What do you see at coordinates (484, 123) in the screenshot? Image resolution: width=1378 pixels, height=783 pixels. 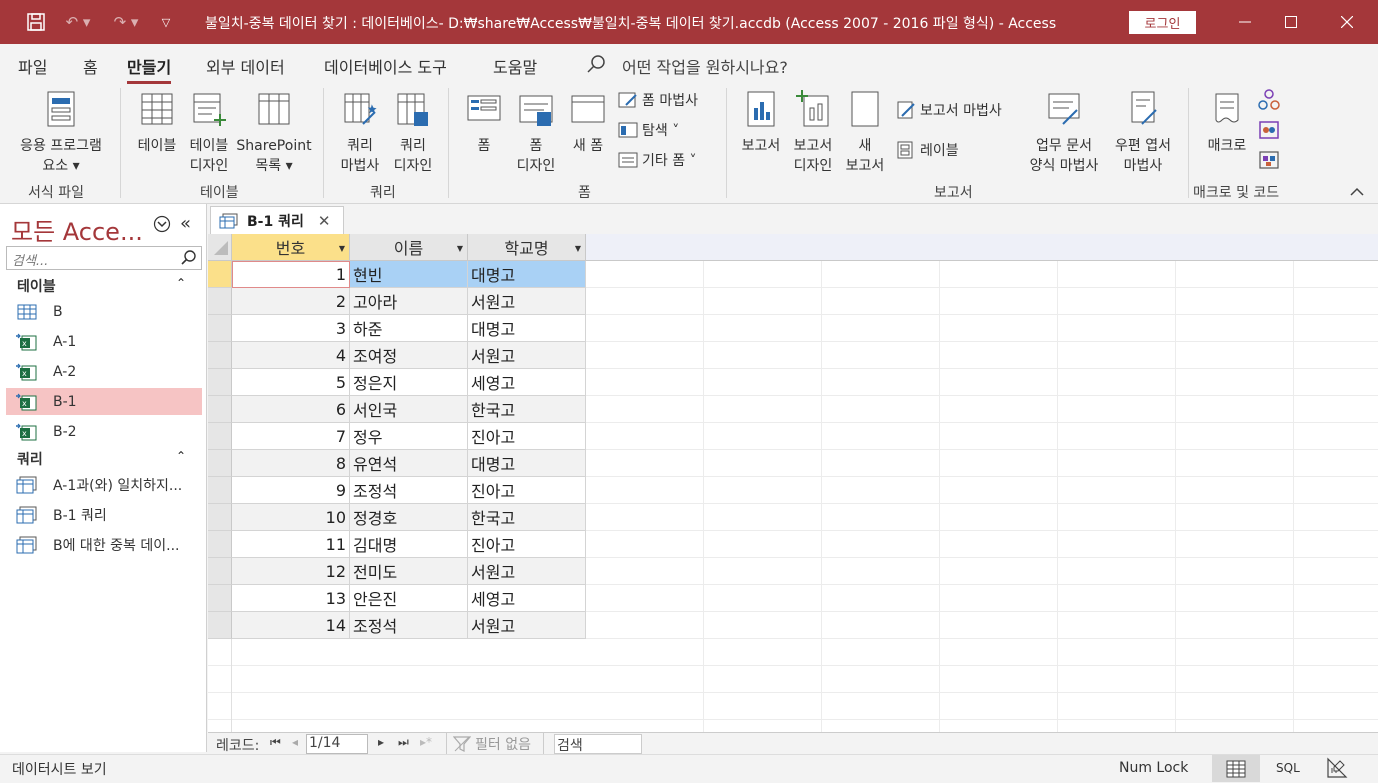 I see `form-button: 폼` at bounding box center [484, 123].